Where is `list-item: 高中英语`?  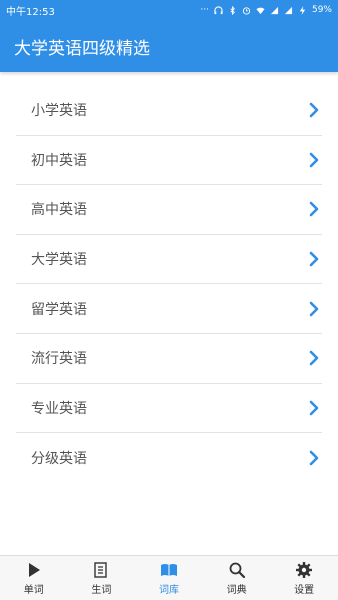
list-item: 高中英语 is located at coordinates (169, 210).